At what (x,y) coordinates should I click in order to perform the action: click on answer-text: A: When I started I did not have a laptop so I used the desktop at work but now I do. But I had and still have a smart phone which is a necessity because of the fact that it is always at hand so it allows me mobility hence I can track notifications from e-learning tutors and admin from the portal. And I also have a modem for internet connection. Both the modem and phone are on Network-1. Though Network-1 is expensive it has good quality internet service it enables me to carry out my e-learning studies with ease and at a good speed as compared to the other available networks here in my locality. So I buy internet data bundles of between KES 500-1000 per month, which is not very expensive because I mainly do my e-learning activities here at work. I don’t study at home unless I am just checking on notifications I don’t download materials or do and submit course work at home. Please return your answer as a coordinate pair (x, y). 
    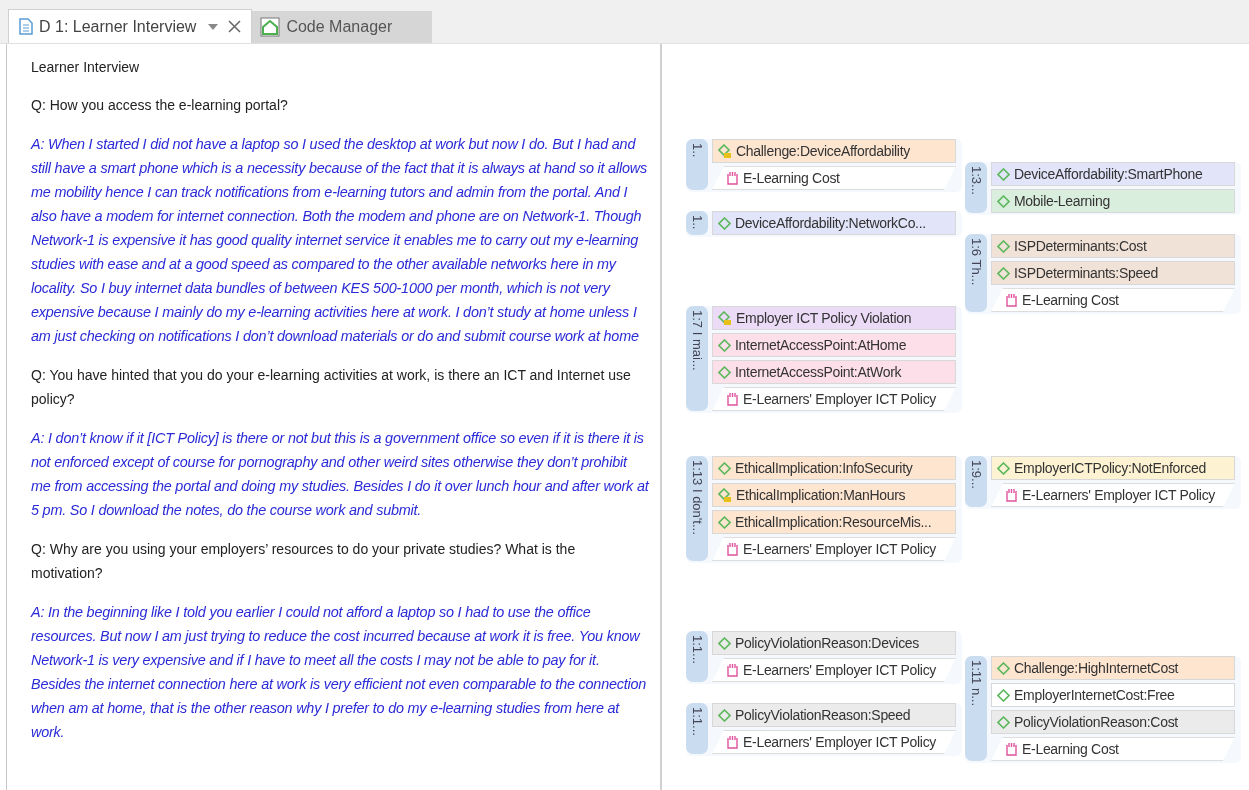
    Looking at the image, I should click on (339, 240).